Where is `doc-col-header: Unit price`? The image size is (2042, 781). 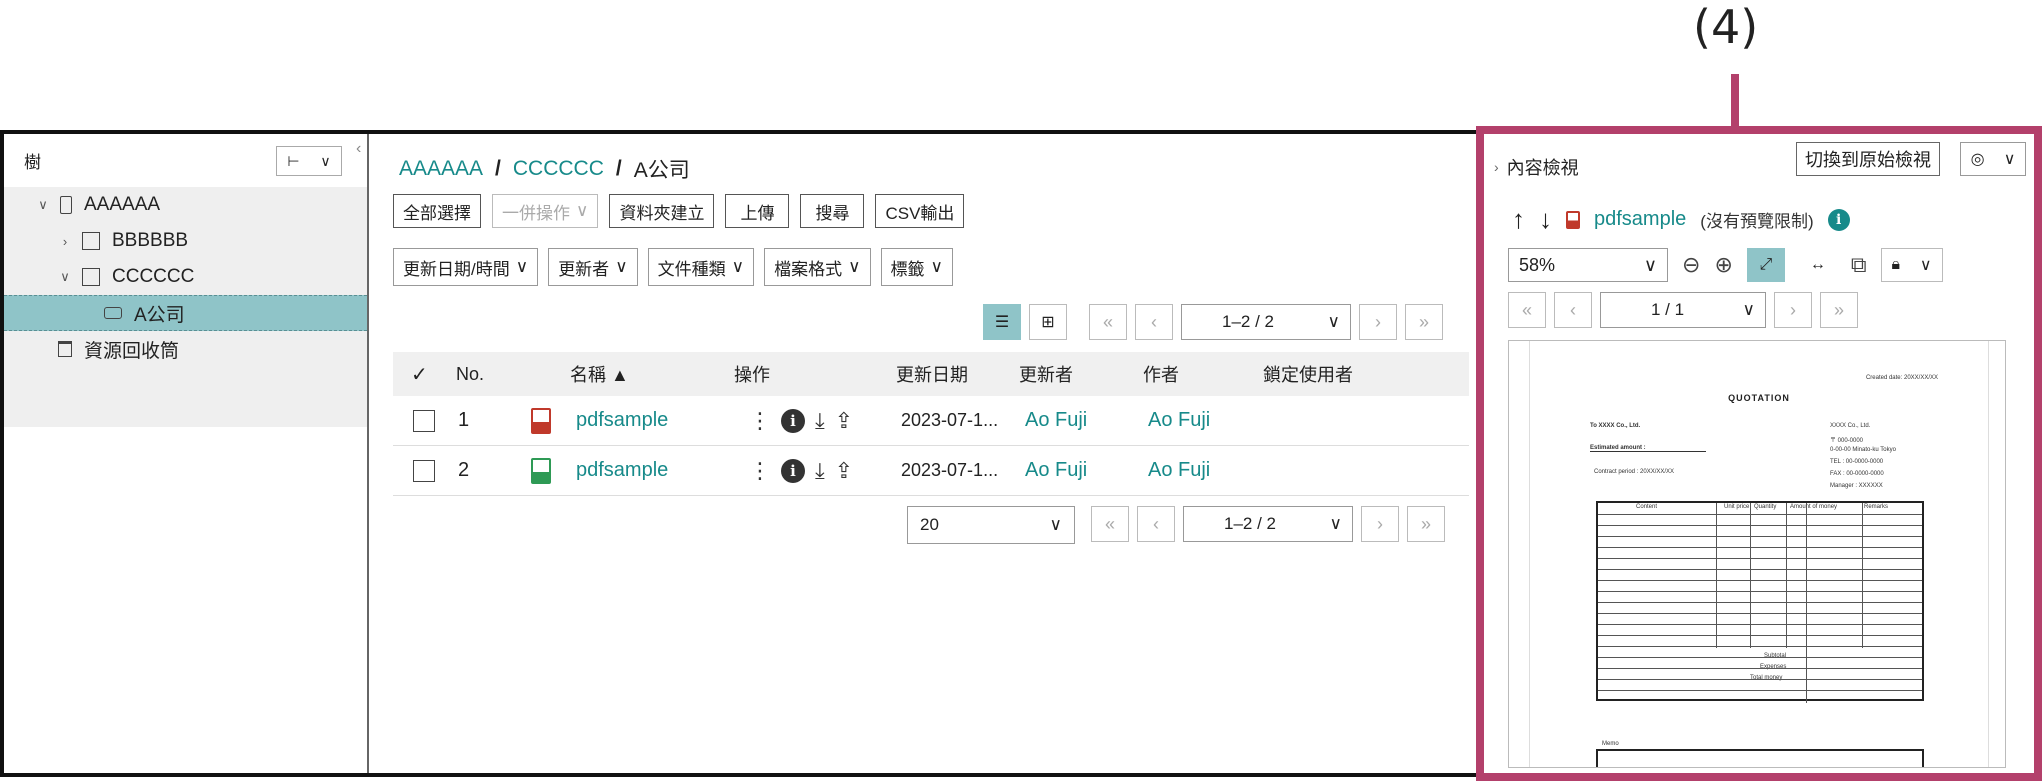 doc-col-header: Unit price is located at coordinates (1737, 507).